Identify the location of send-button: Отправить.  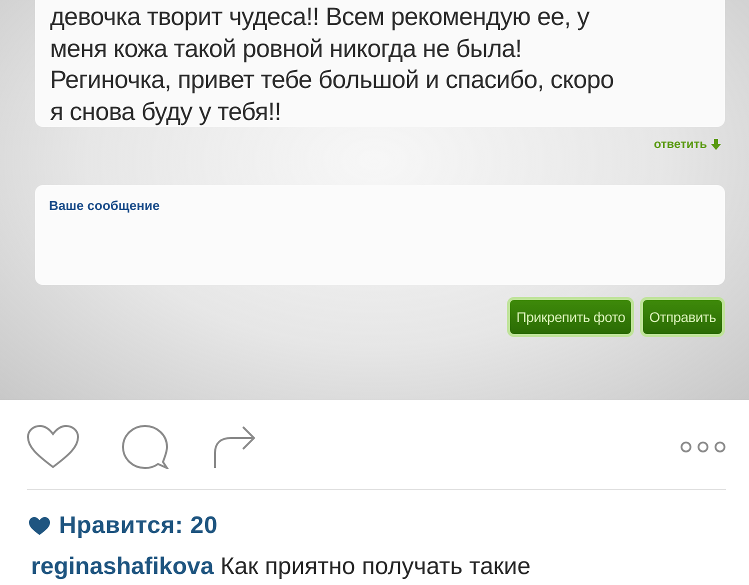
(682, 317).